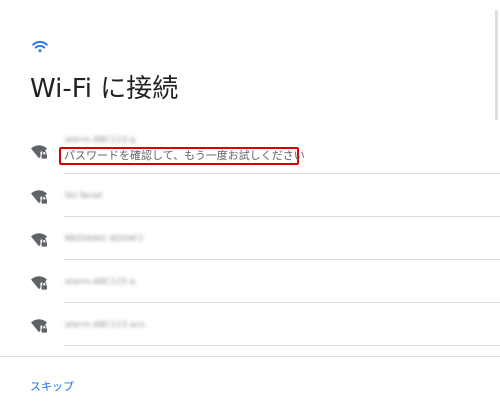  Describe the element at coordinates (104, 238) in the screenshot. I see `network-ssid: MEDIANIC-8D5AF2` at that location.